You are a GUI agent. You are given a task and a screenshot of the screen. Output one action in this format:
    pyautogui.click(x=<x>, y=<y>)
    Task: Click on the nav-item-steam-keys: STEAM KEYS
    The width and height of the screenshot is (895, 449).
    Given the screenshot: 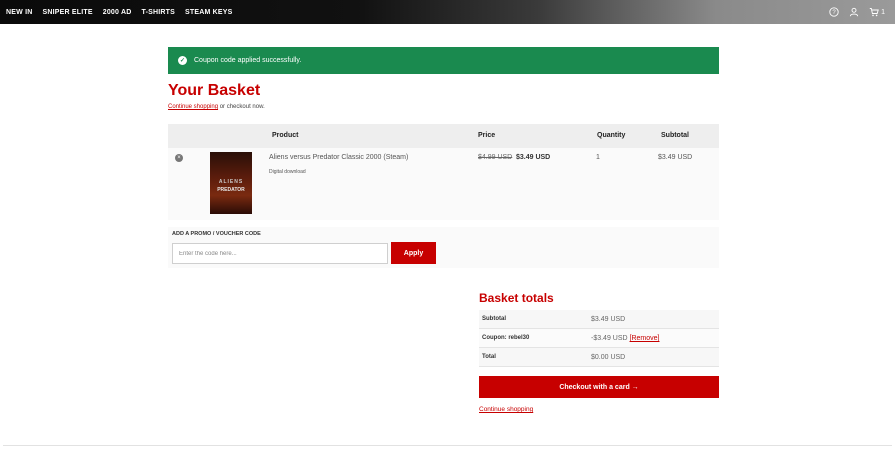 What is the action you would take?
    pyautogui.click(x=209, y=12)
    